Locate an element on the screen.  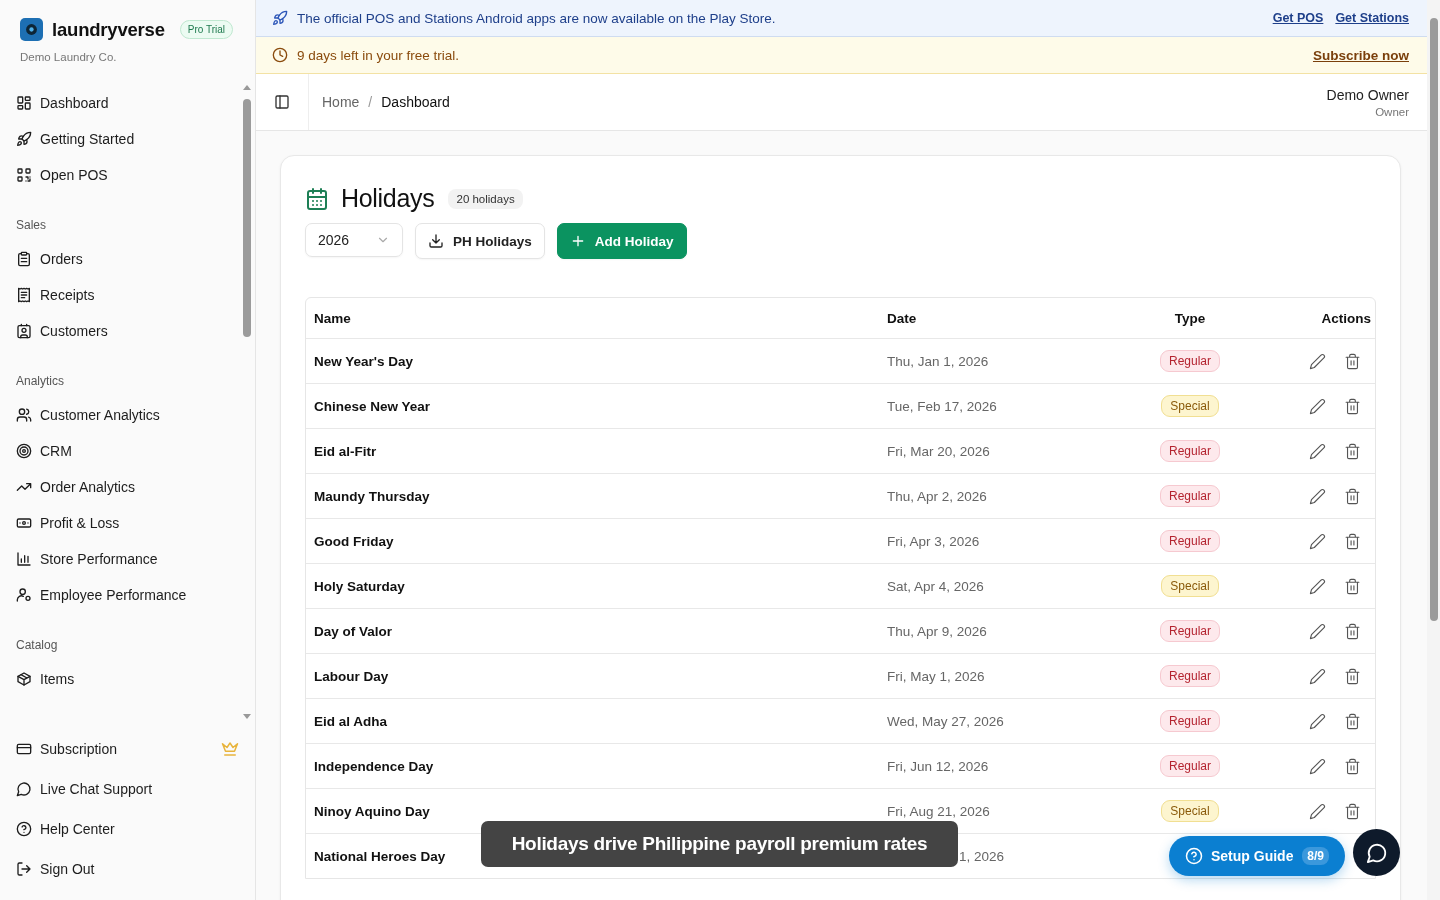
banner-link: Get Stations is located at coordinates (1372, 18).